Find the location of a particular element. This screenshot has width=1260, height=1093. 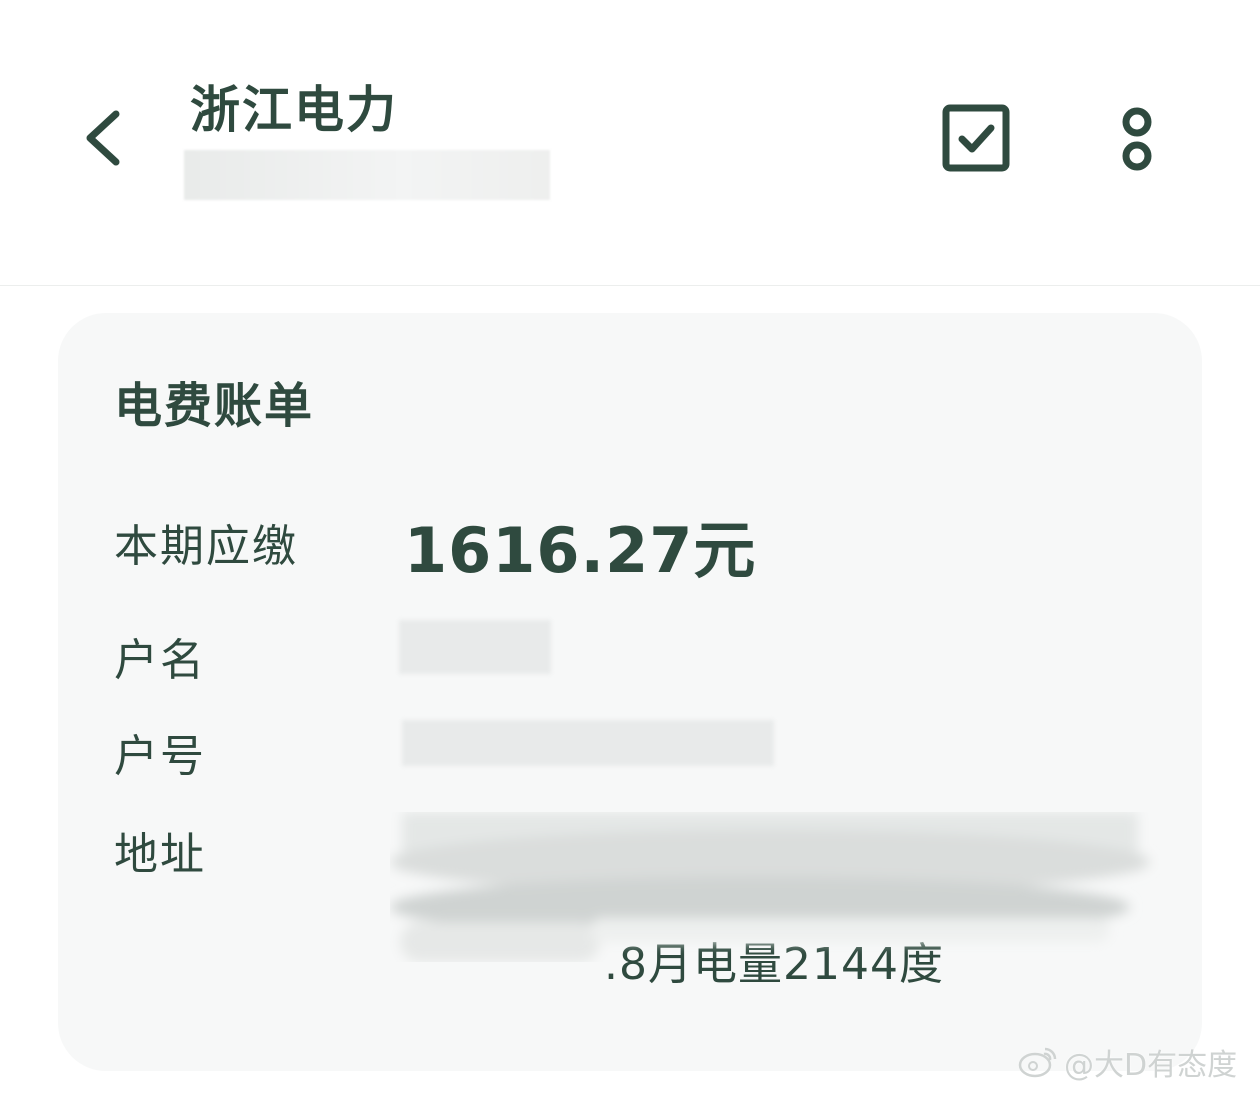

amount-value: 1616.27元 is located at coordinates (580, 550).